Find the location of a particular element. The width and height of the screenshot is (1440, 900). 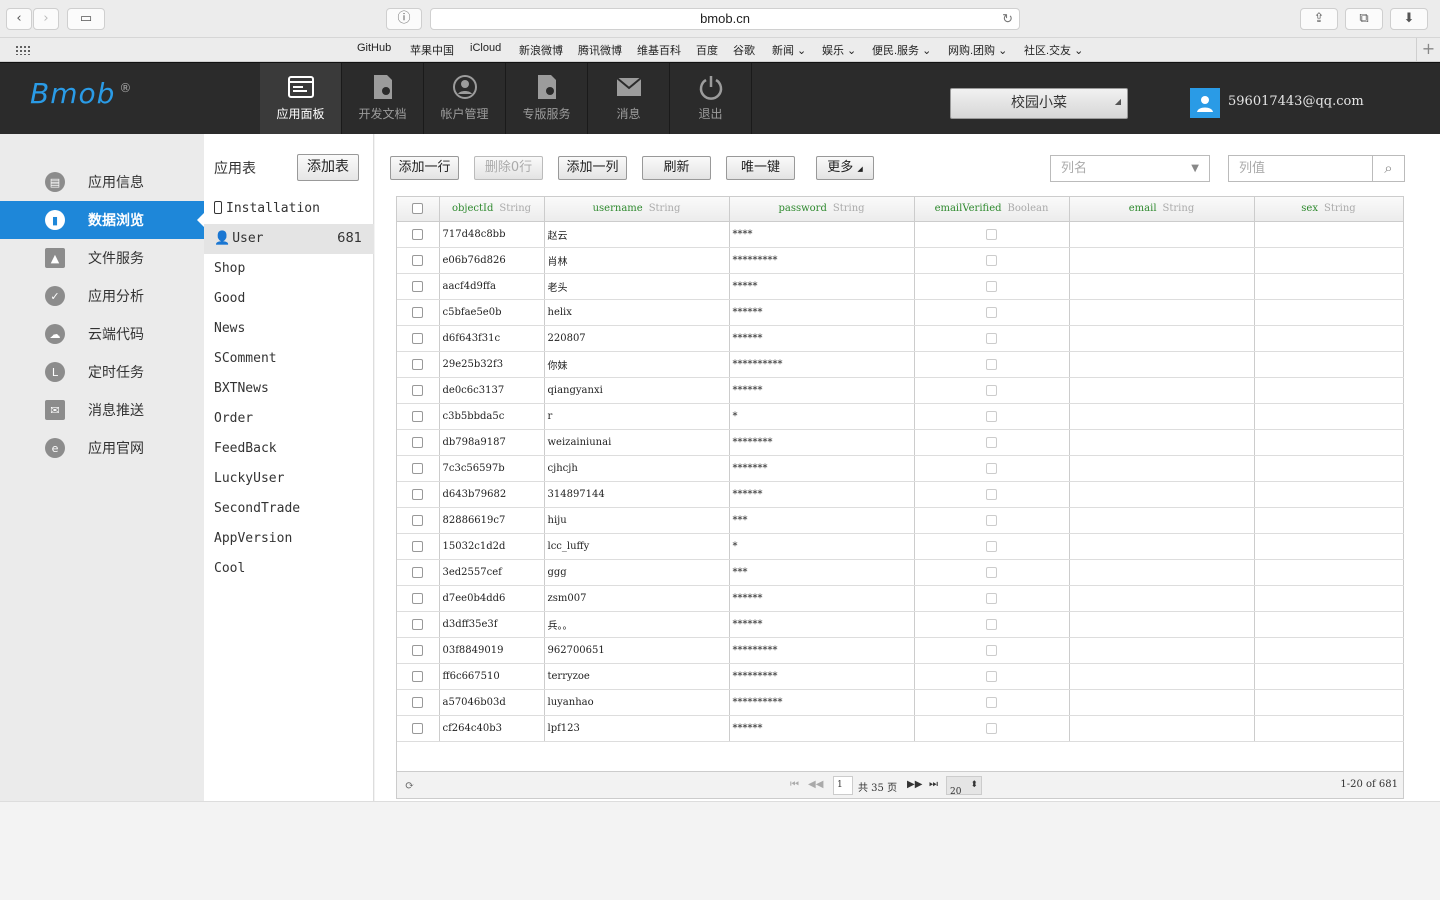

table-row: 29e25b32f3 你妹 ********** is located at coordinates (900, 364).